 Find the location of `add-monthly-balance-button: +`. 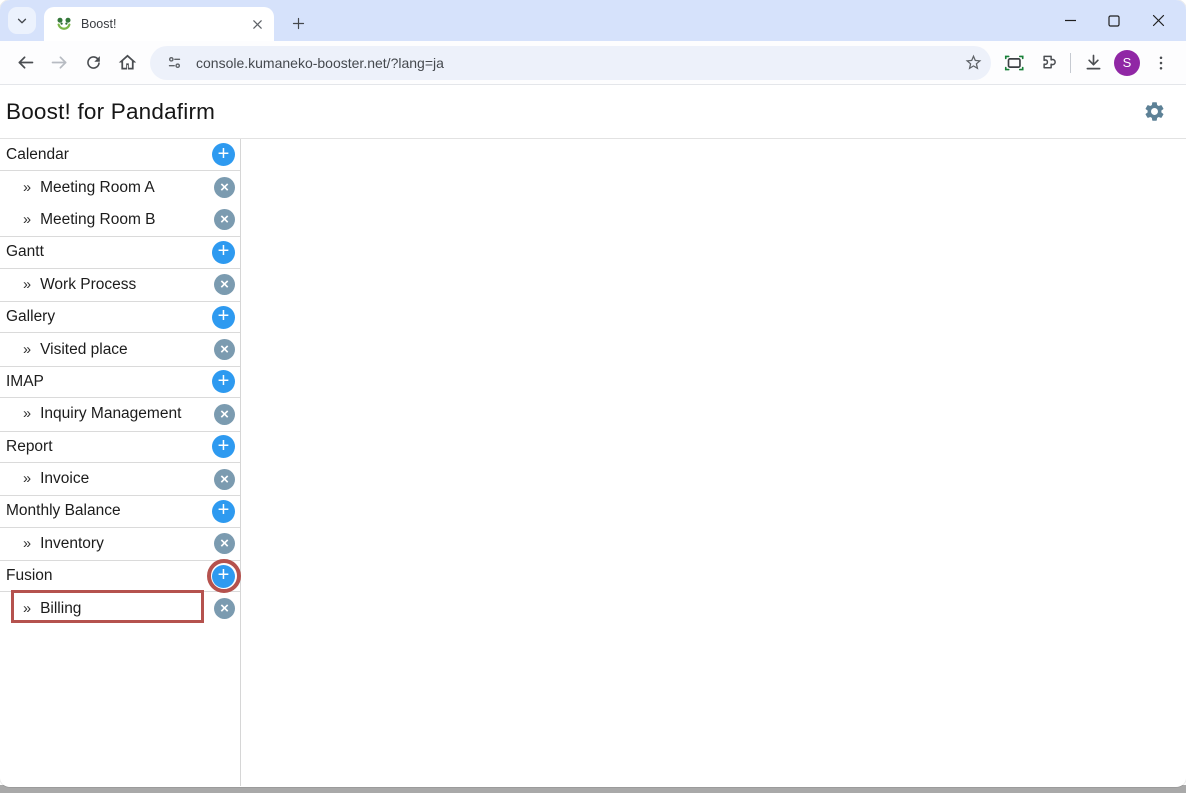

add-monthly-balance-button: + is located at coordinates (223, 511).